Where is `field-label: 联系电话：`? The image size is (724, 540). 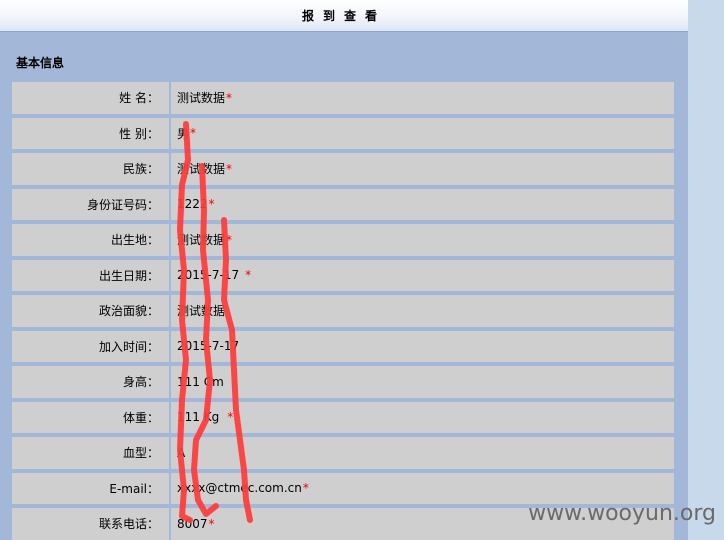
field-label: 联系电话： is located at coordinates (90, 523).